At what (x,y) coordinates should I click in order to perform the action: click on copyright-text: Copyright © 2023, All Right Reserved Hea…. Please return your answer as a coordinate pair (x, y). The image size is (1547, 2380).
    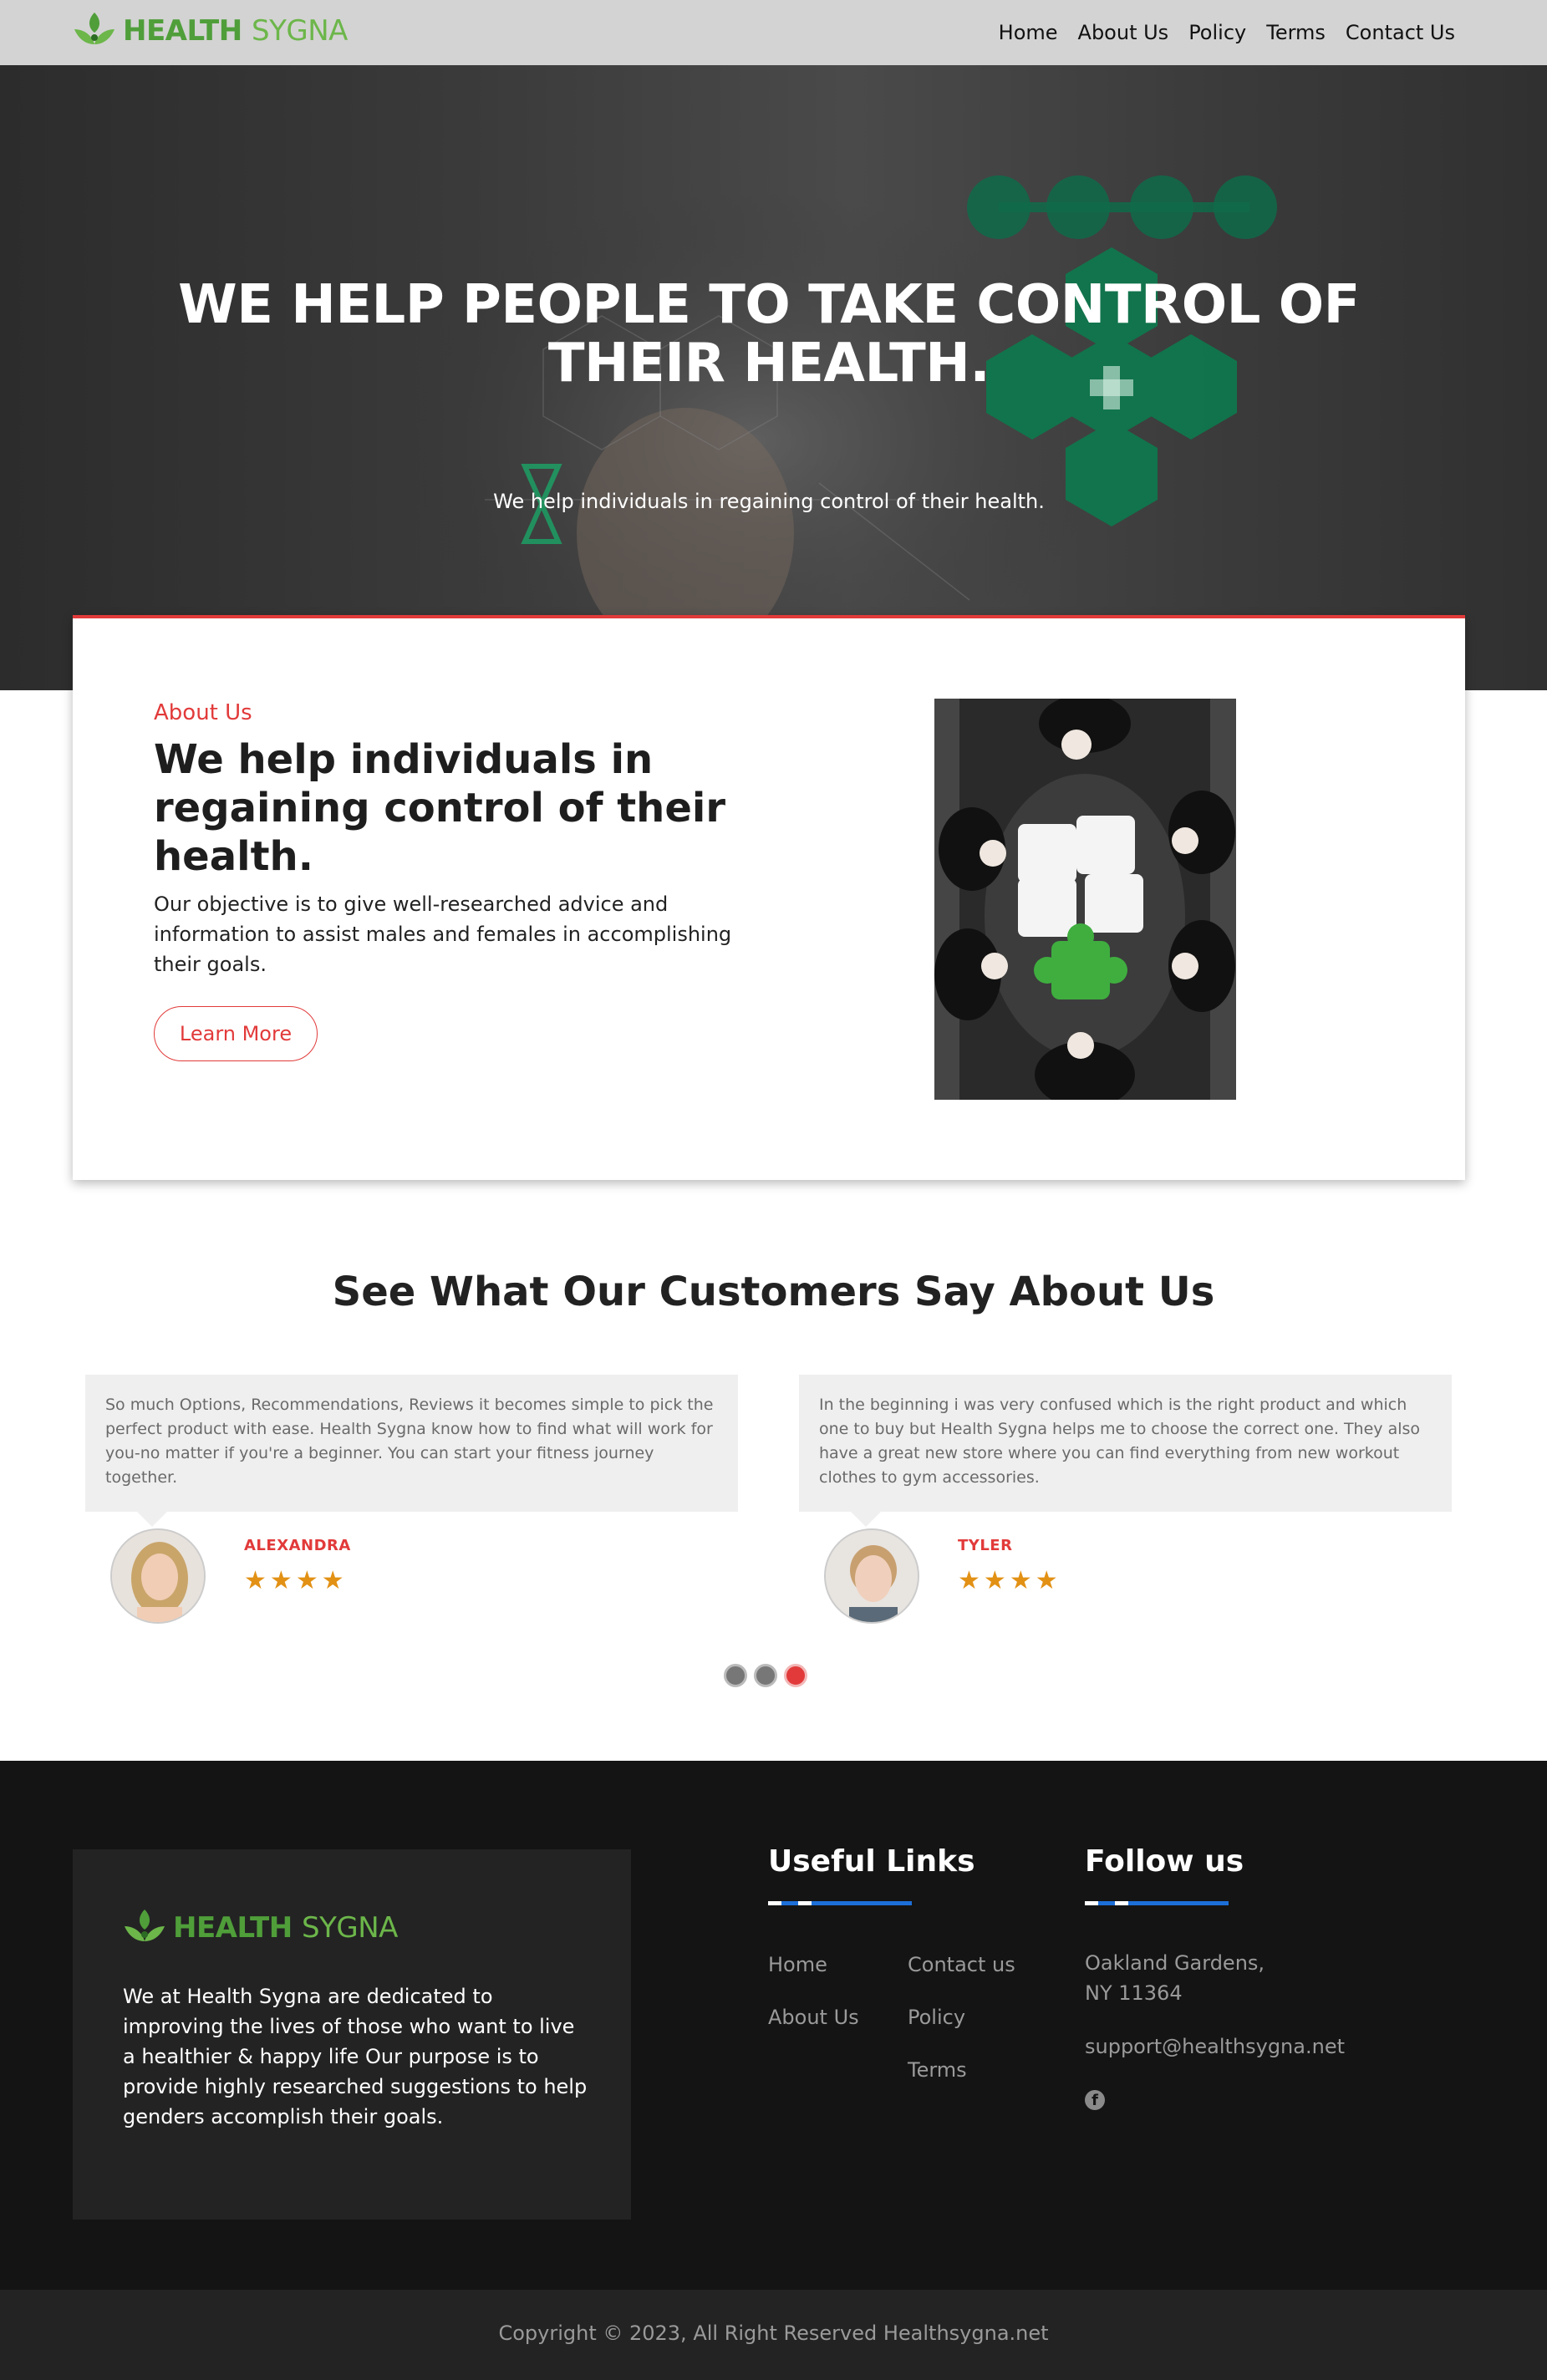
    Looking at the image, I should click on (773, 2333).